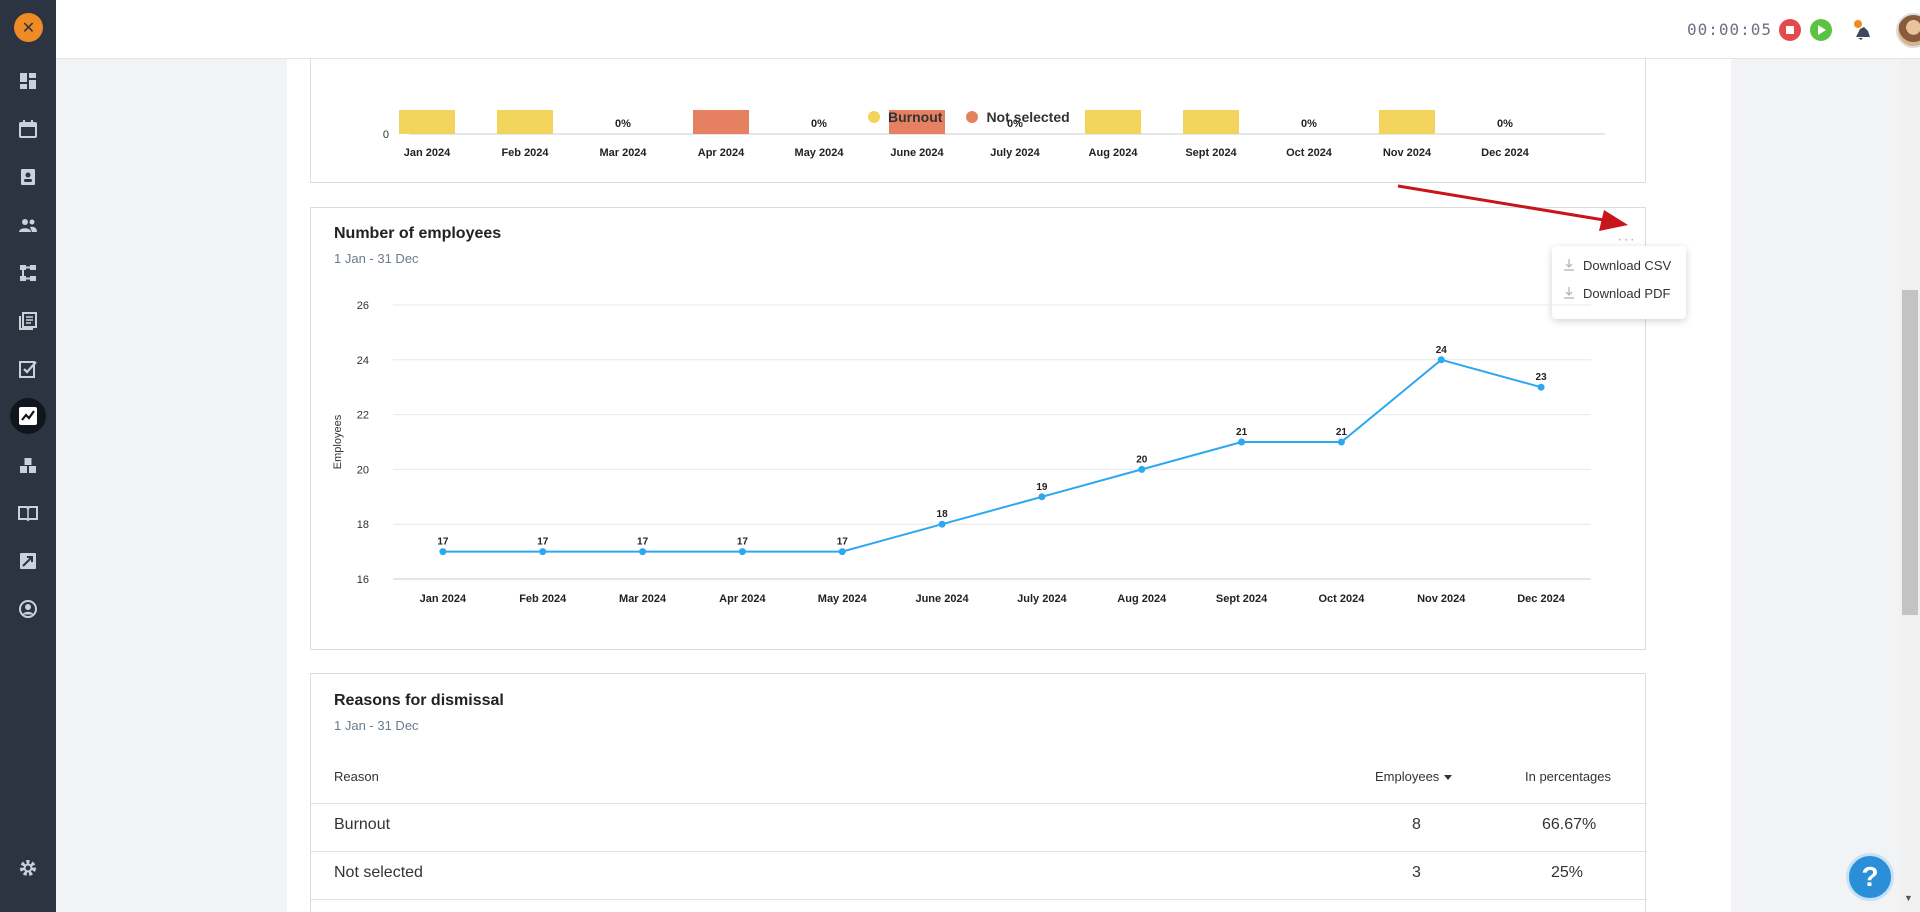 The height and width of the screenshot is (912, 1920). Describe the element at coordinates (1567, 872) in the screenshot. I see `row-percent: 25%` at that location.